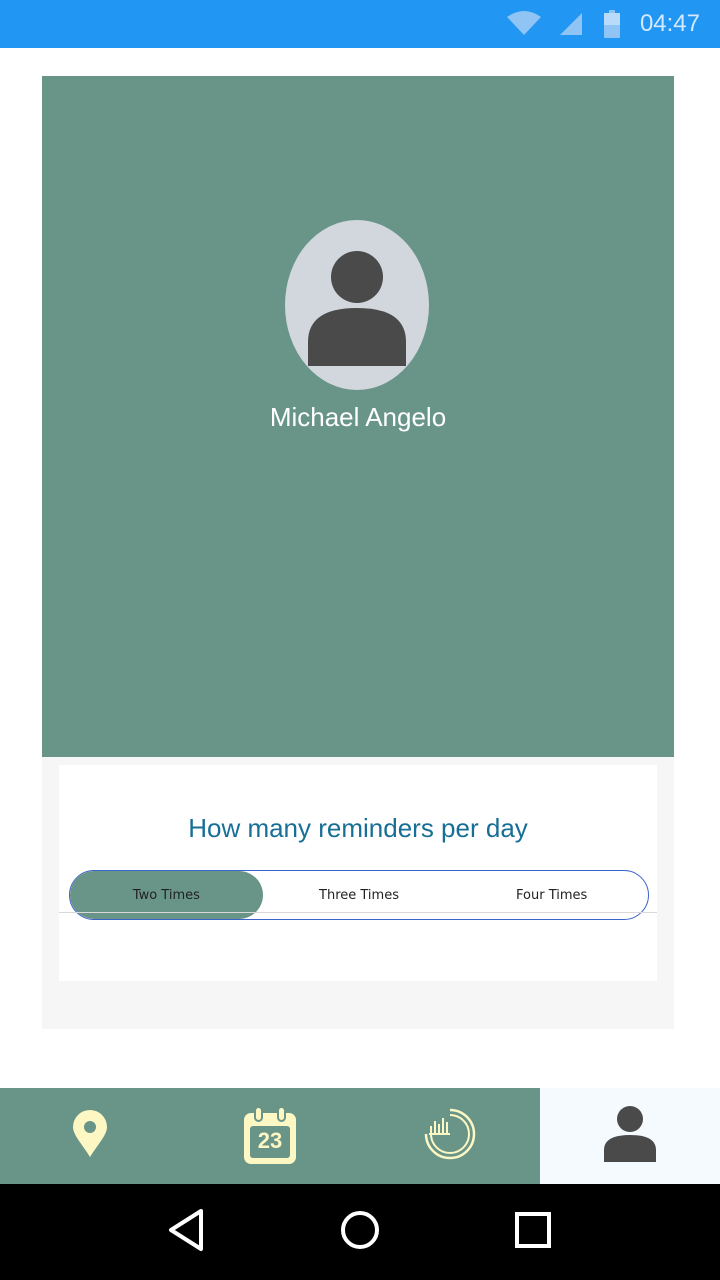  I want to click on status-time: 04:47, so click(669, 23).